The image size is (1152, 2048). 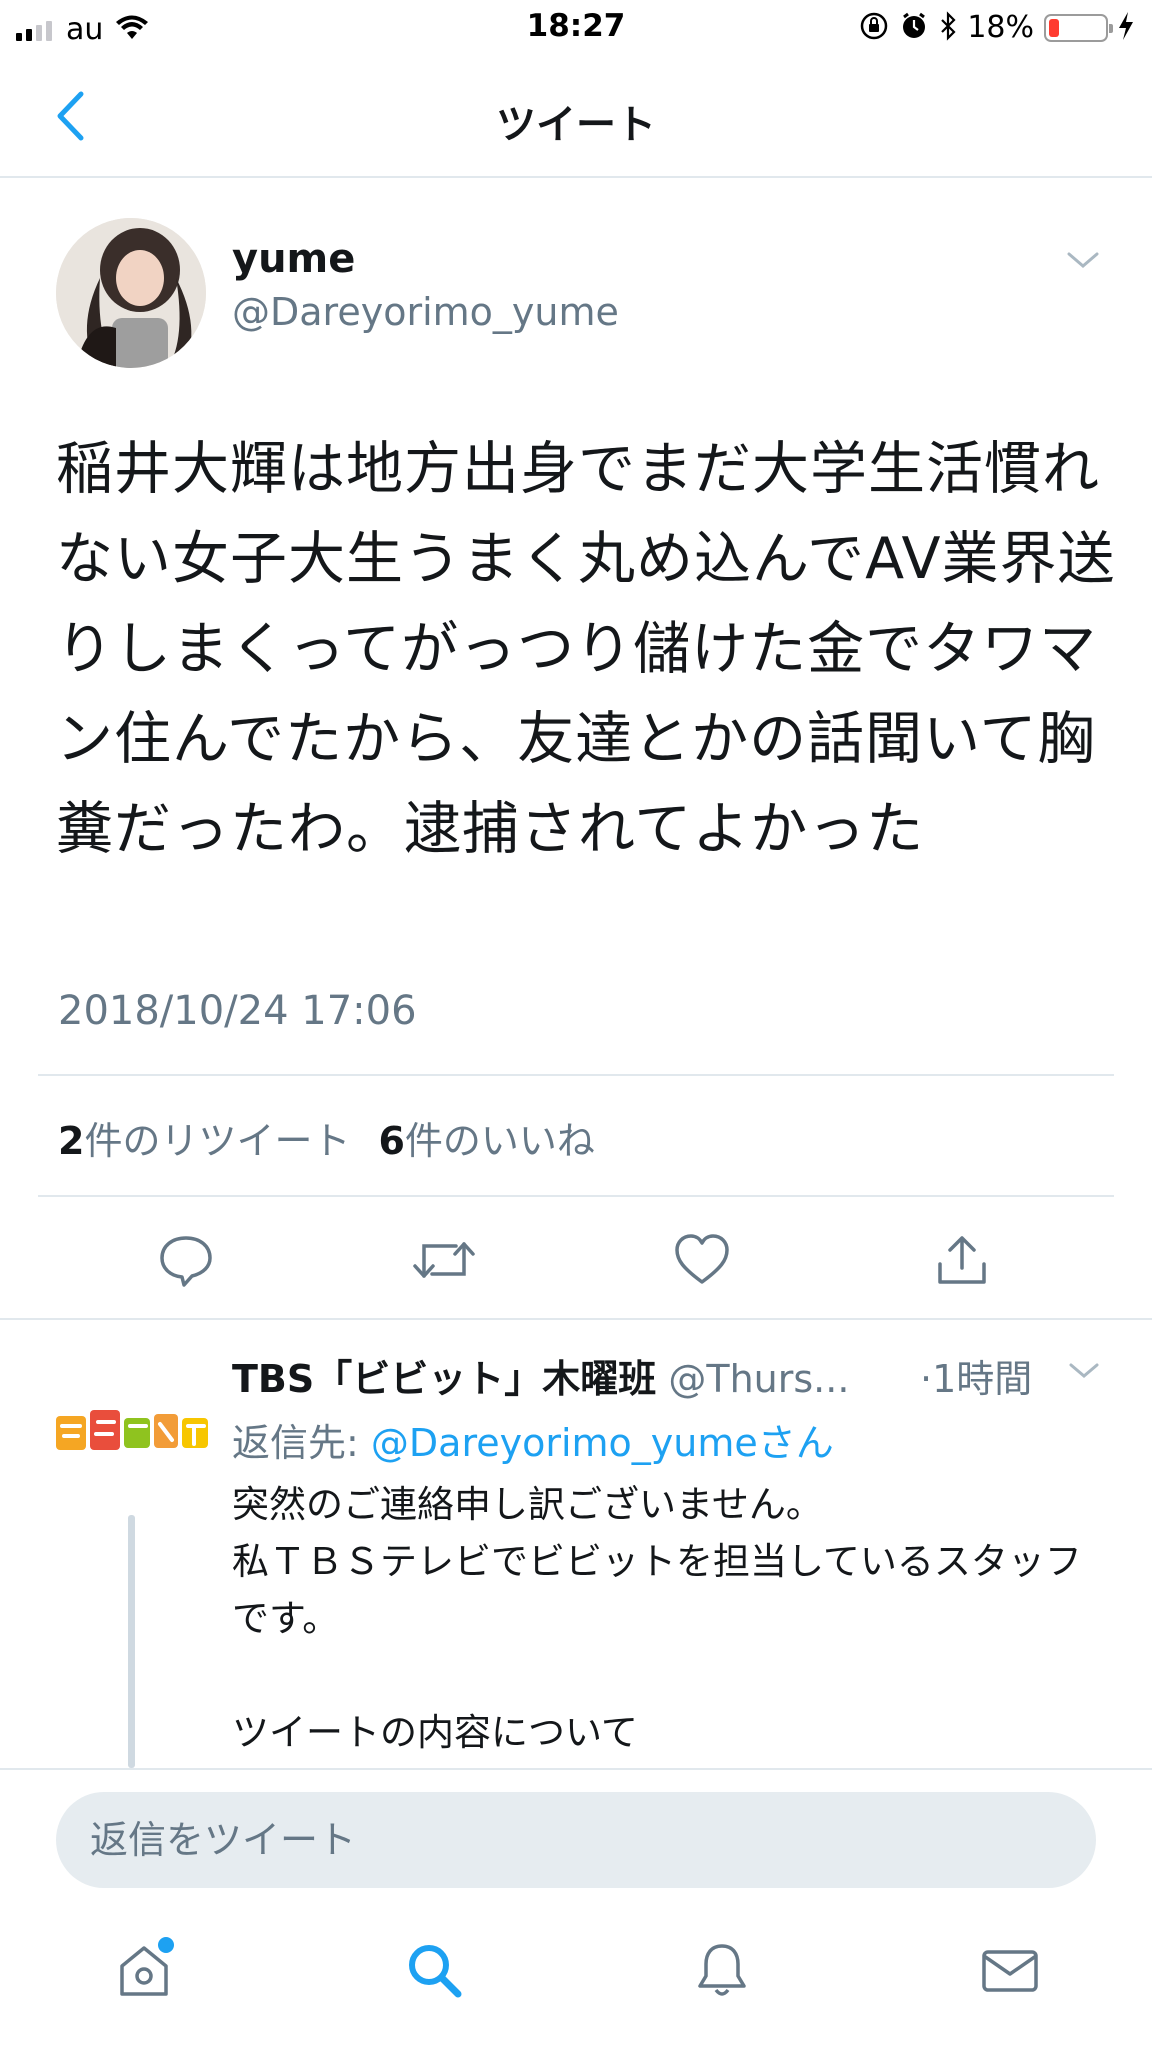 I want to click on reply-line: ツイートの内容について, so click(x=435, y=1732).